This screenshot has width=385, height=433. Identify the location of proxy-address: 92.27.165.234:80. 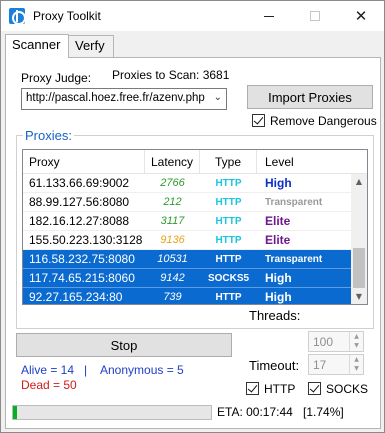
(76, 297).